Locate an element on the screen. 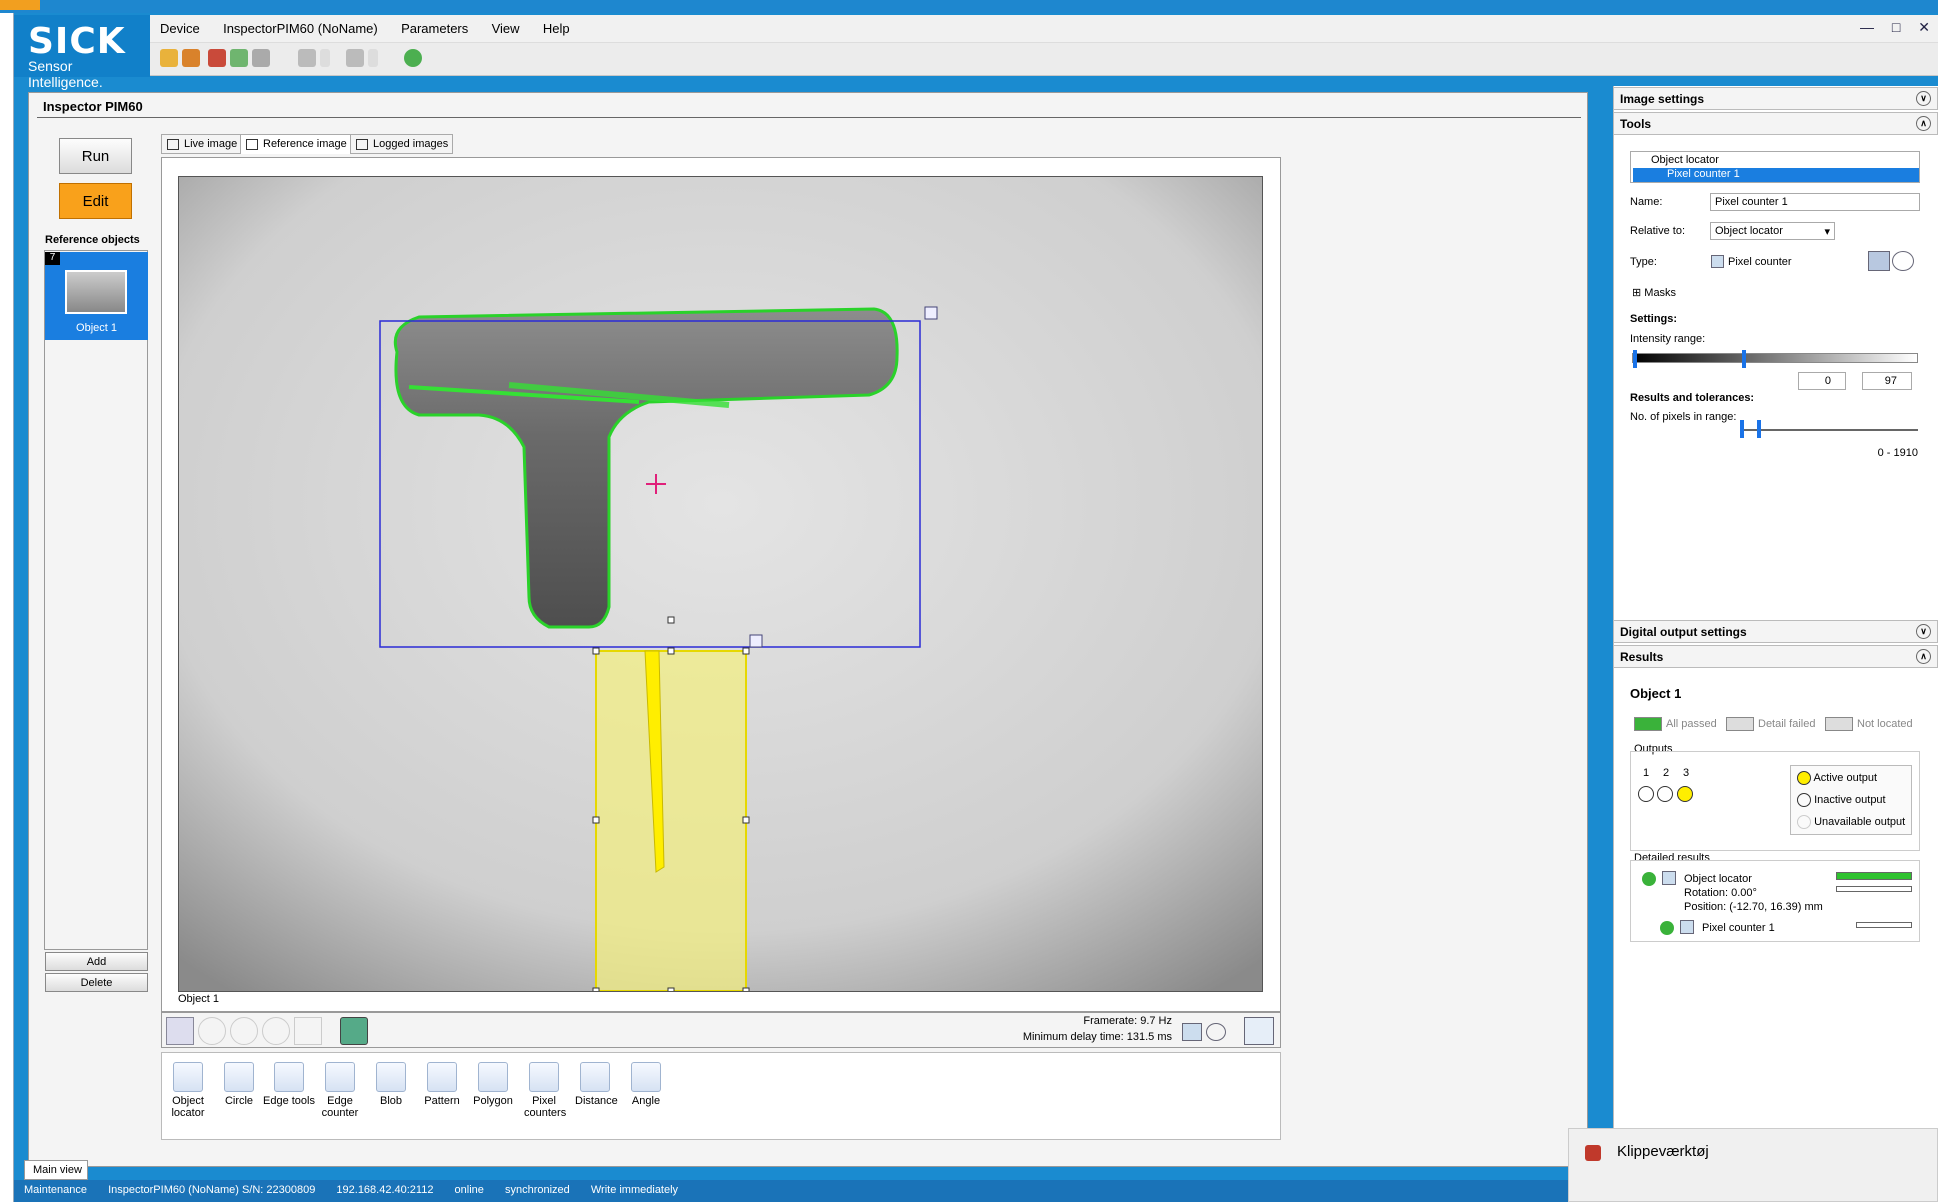 The width and height of the screenshot is (1938, 1202). digital-output-header: Digital output settings ∨ is located at coordinates (1775, 631).